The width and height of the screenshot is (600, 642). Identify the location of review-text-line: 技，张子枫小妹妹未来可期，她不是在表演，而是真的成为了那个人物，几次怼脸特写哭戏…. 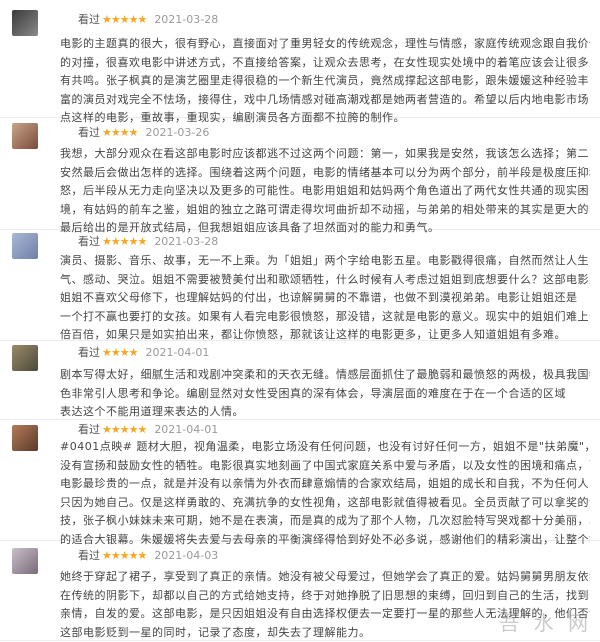
(325, 521).